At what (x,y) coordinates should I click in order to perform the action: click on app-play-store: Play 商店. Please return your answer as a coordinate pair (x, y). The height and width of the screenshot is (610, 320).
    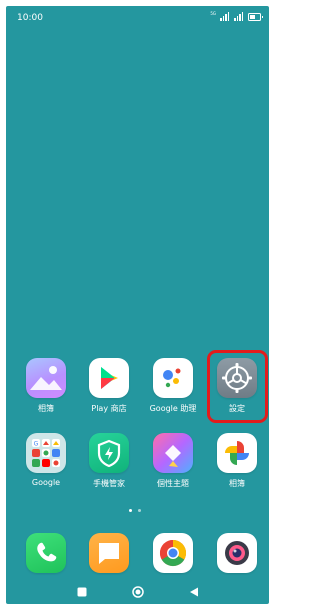
    Looking at the image, I should click on (109, 386).